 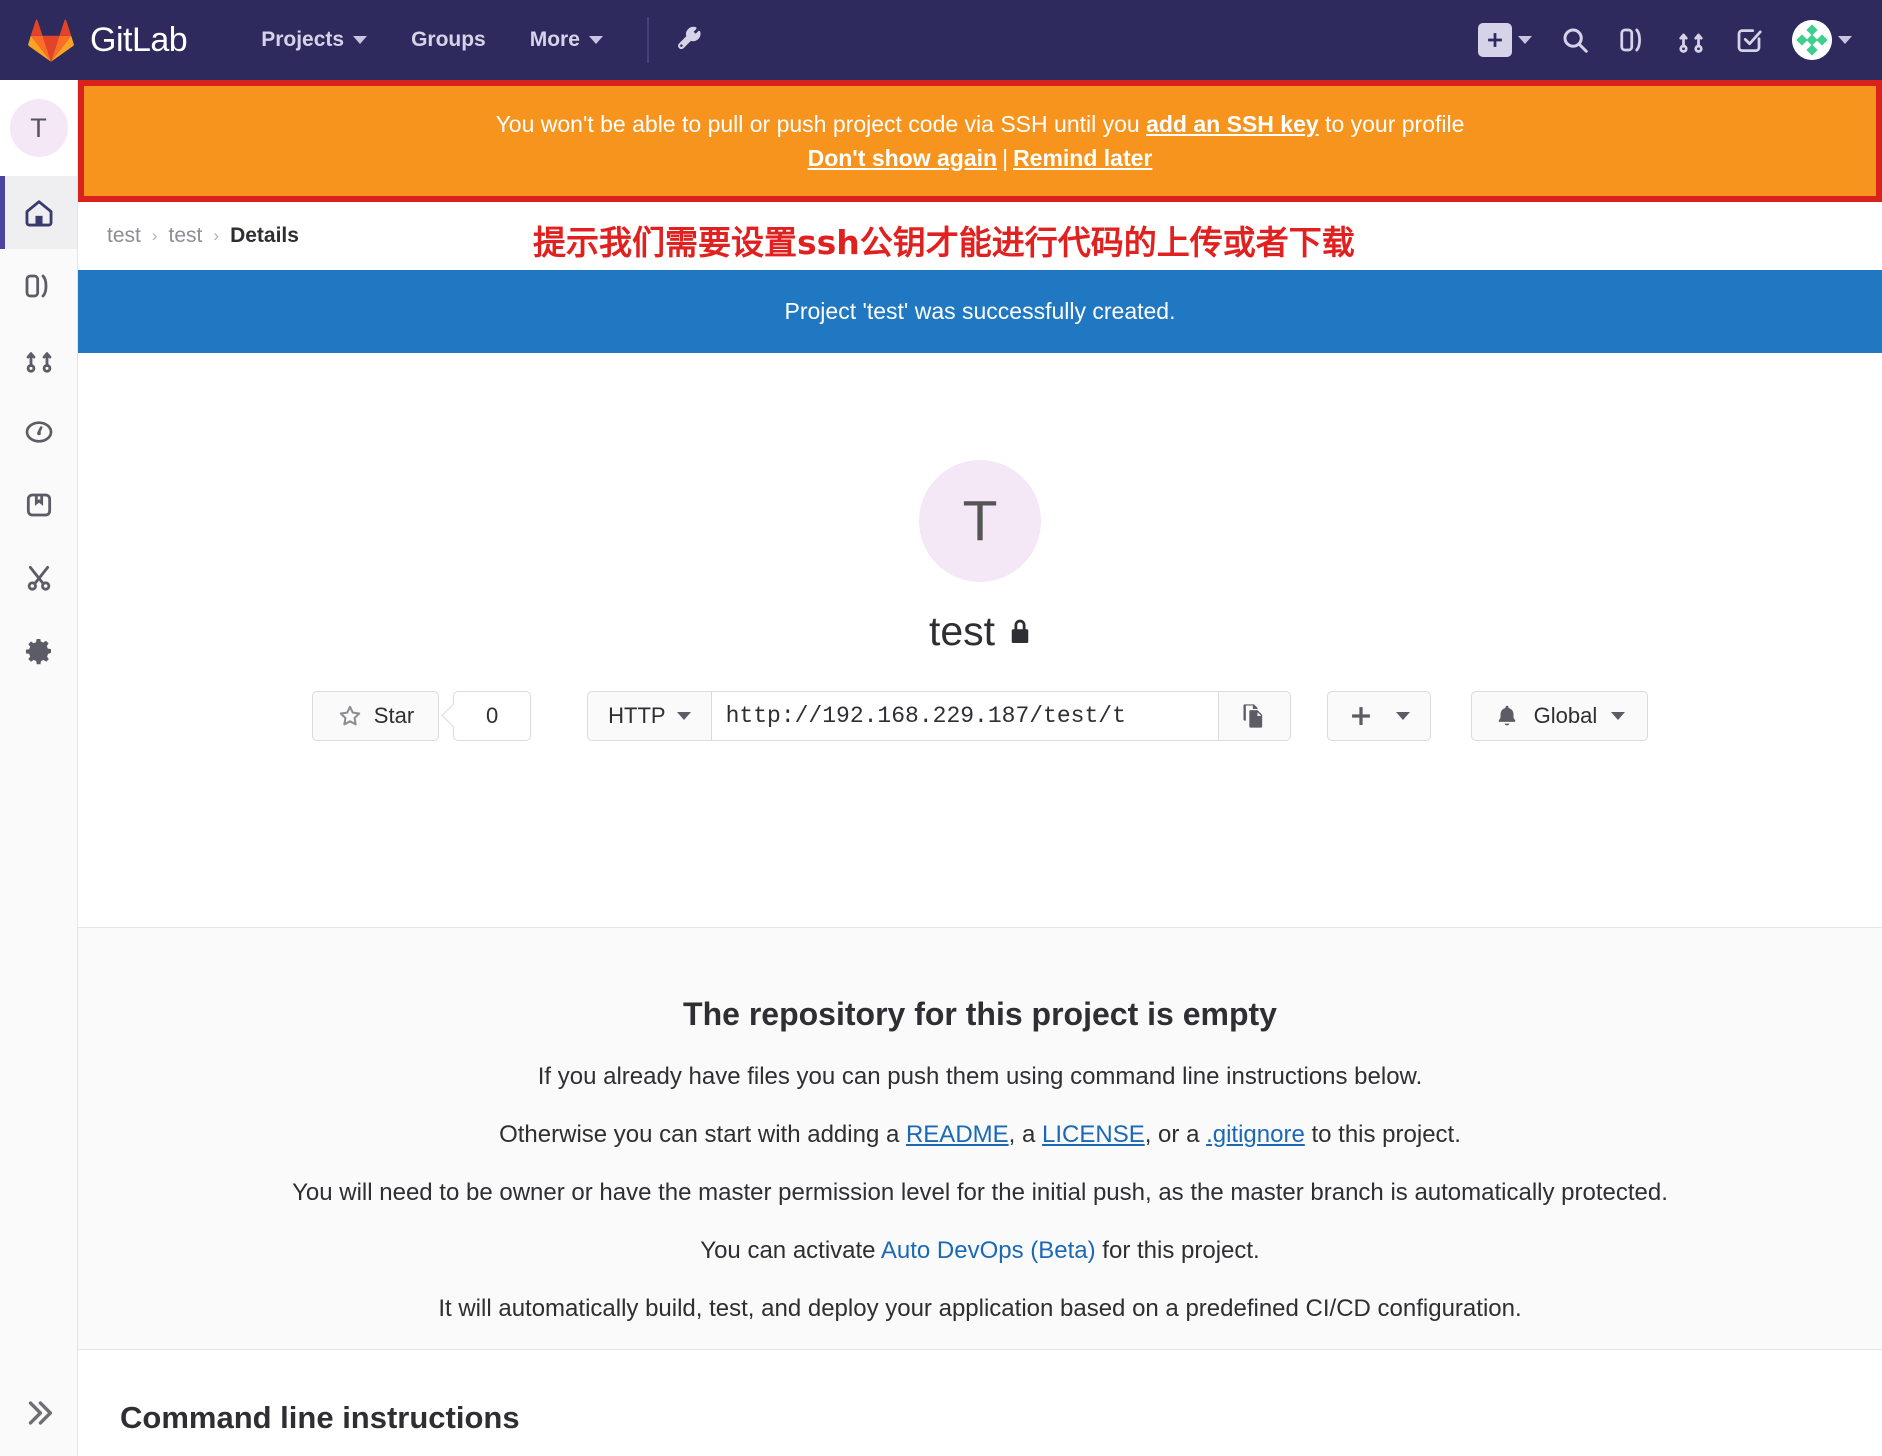 I want to click on copy-icon, so click(x=1254, y=716).